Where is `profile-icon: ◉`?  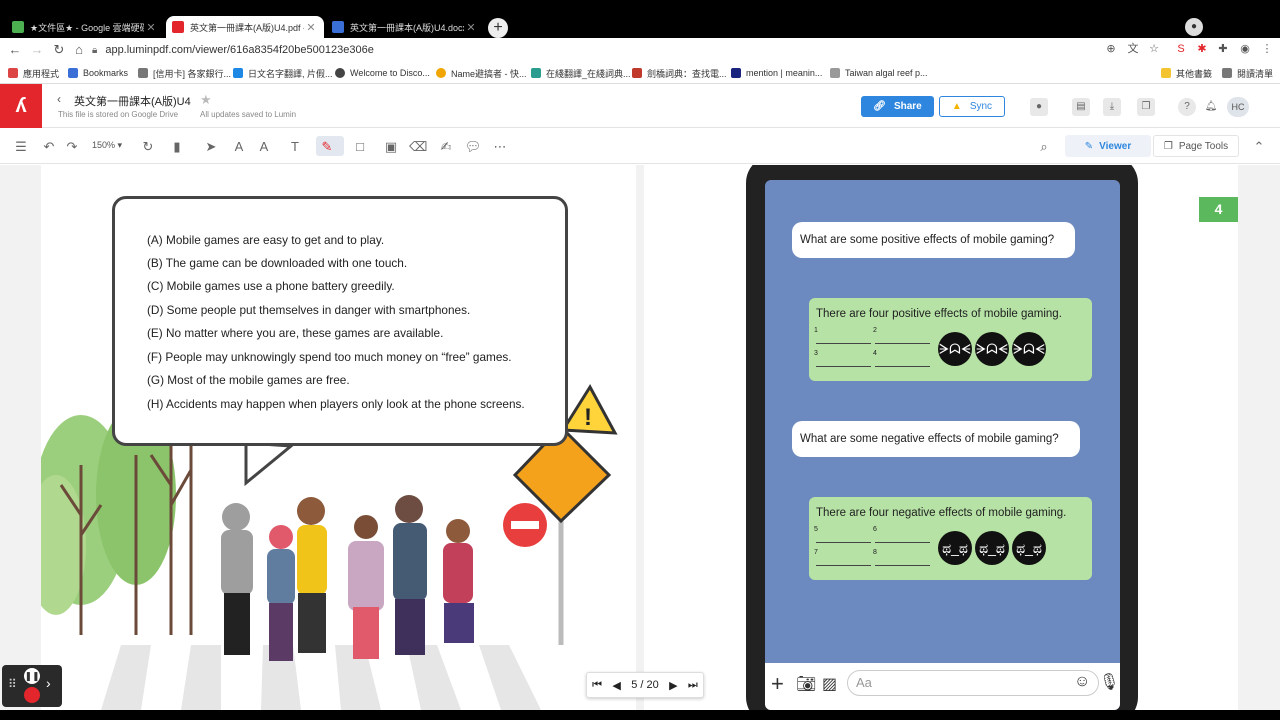 profile-icon: ◉ is located at coordinates (1245, 49).